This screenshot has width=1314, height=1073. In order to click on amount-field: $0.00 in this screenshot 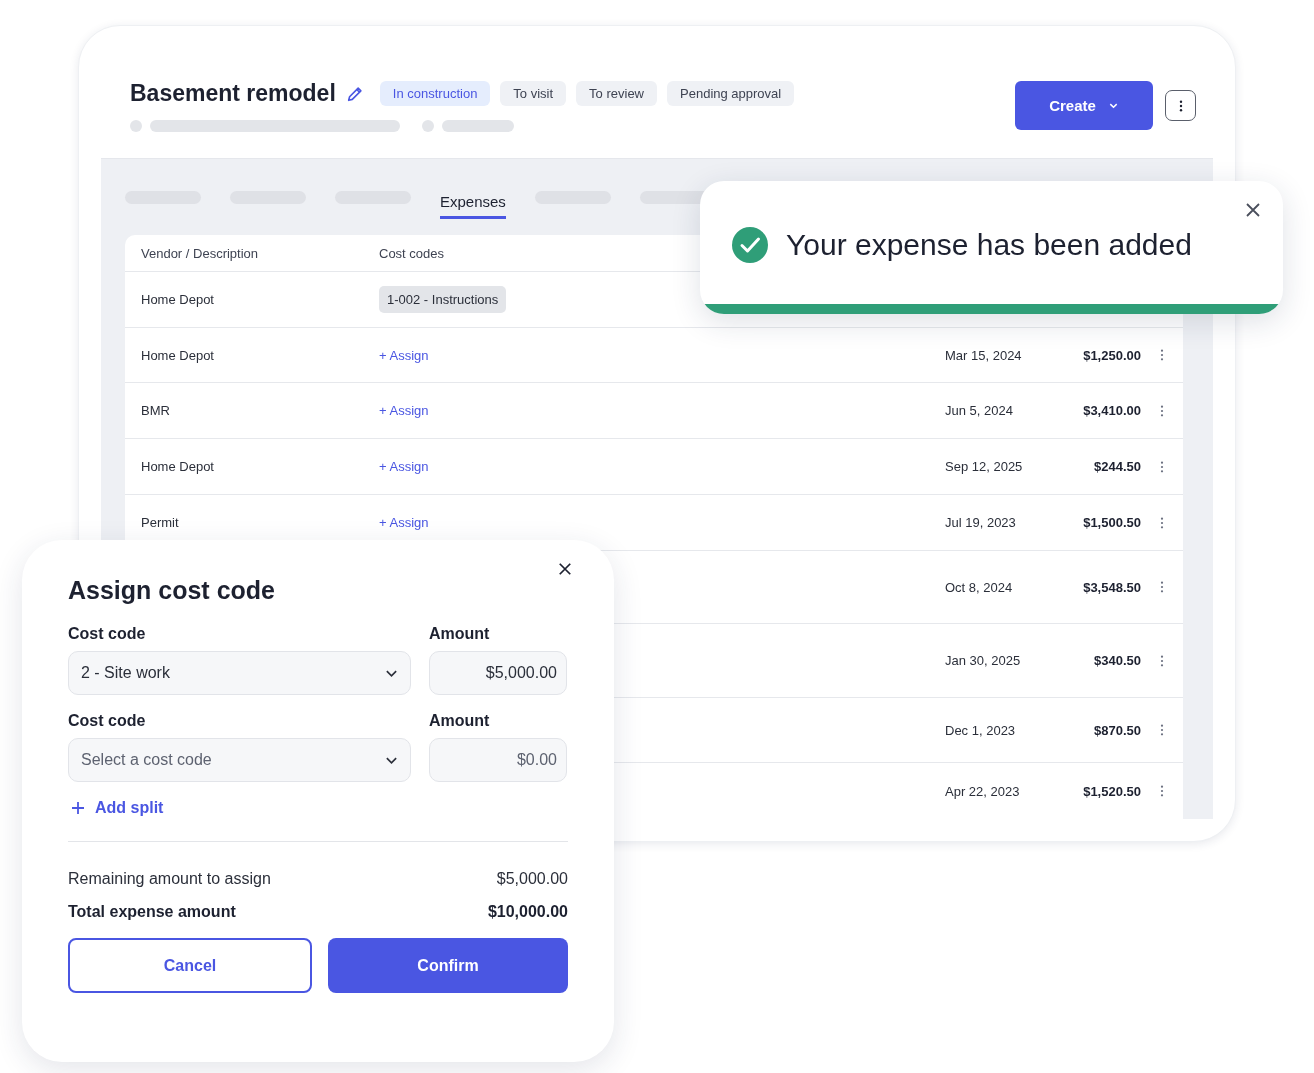, I will do `click(498, 760)`.